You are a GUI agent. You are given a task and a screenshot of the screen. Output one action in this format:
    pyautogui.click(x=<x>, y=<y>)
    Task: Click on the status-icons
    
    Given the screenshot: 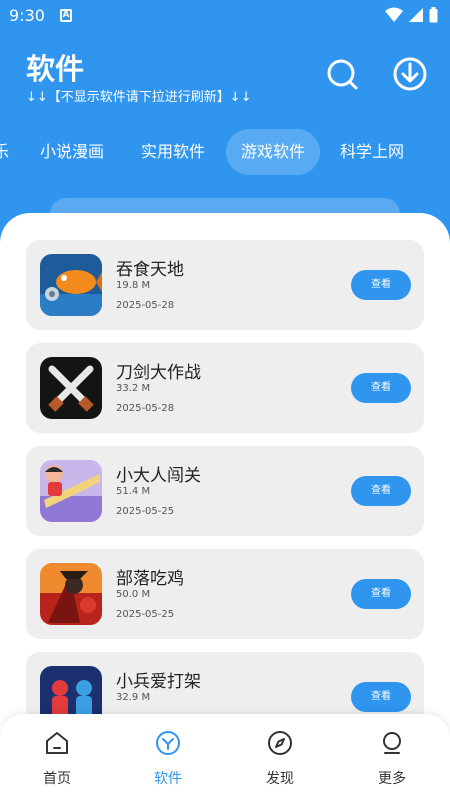 What is the action you would take?
    pyautogui.click(x=411, y=15)
    